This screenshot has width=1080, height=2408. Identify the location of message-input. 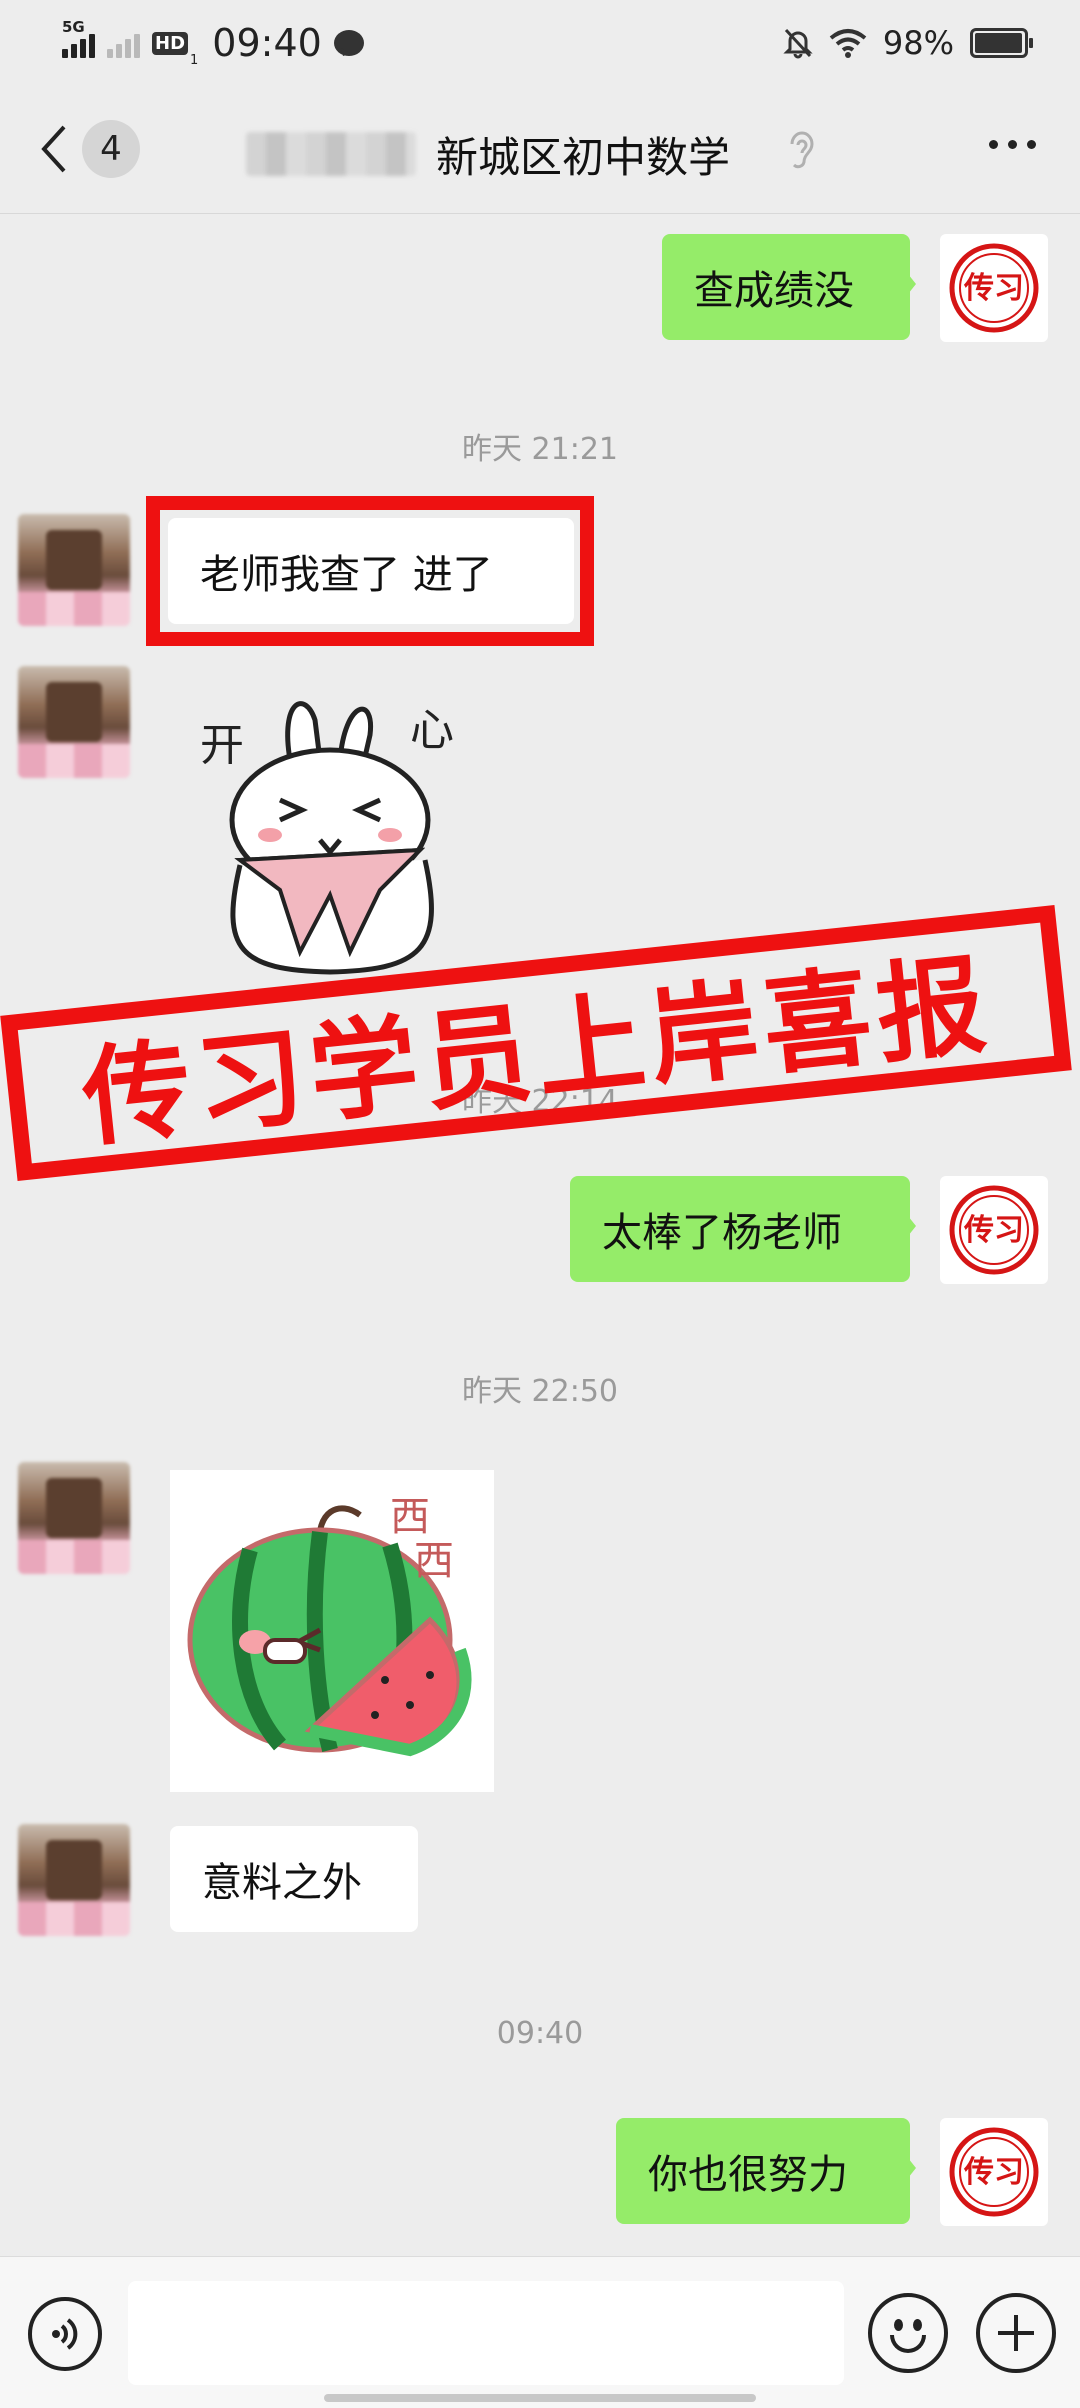
(486, 2333).